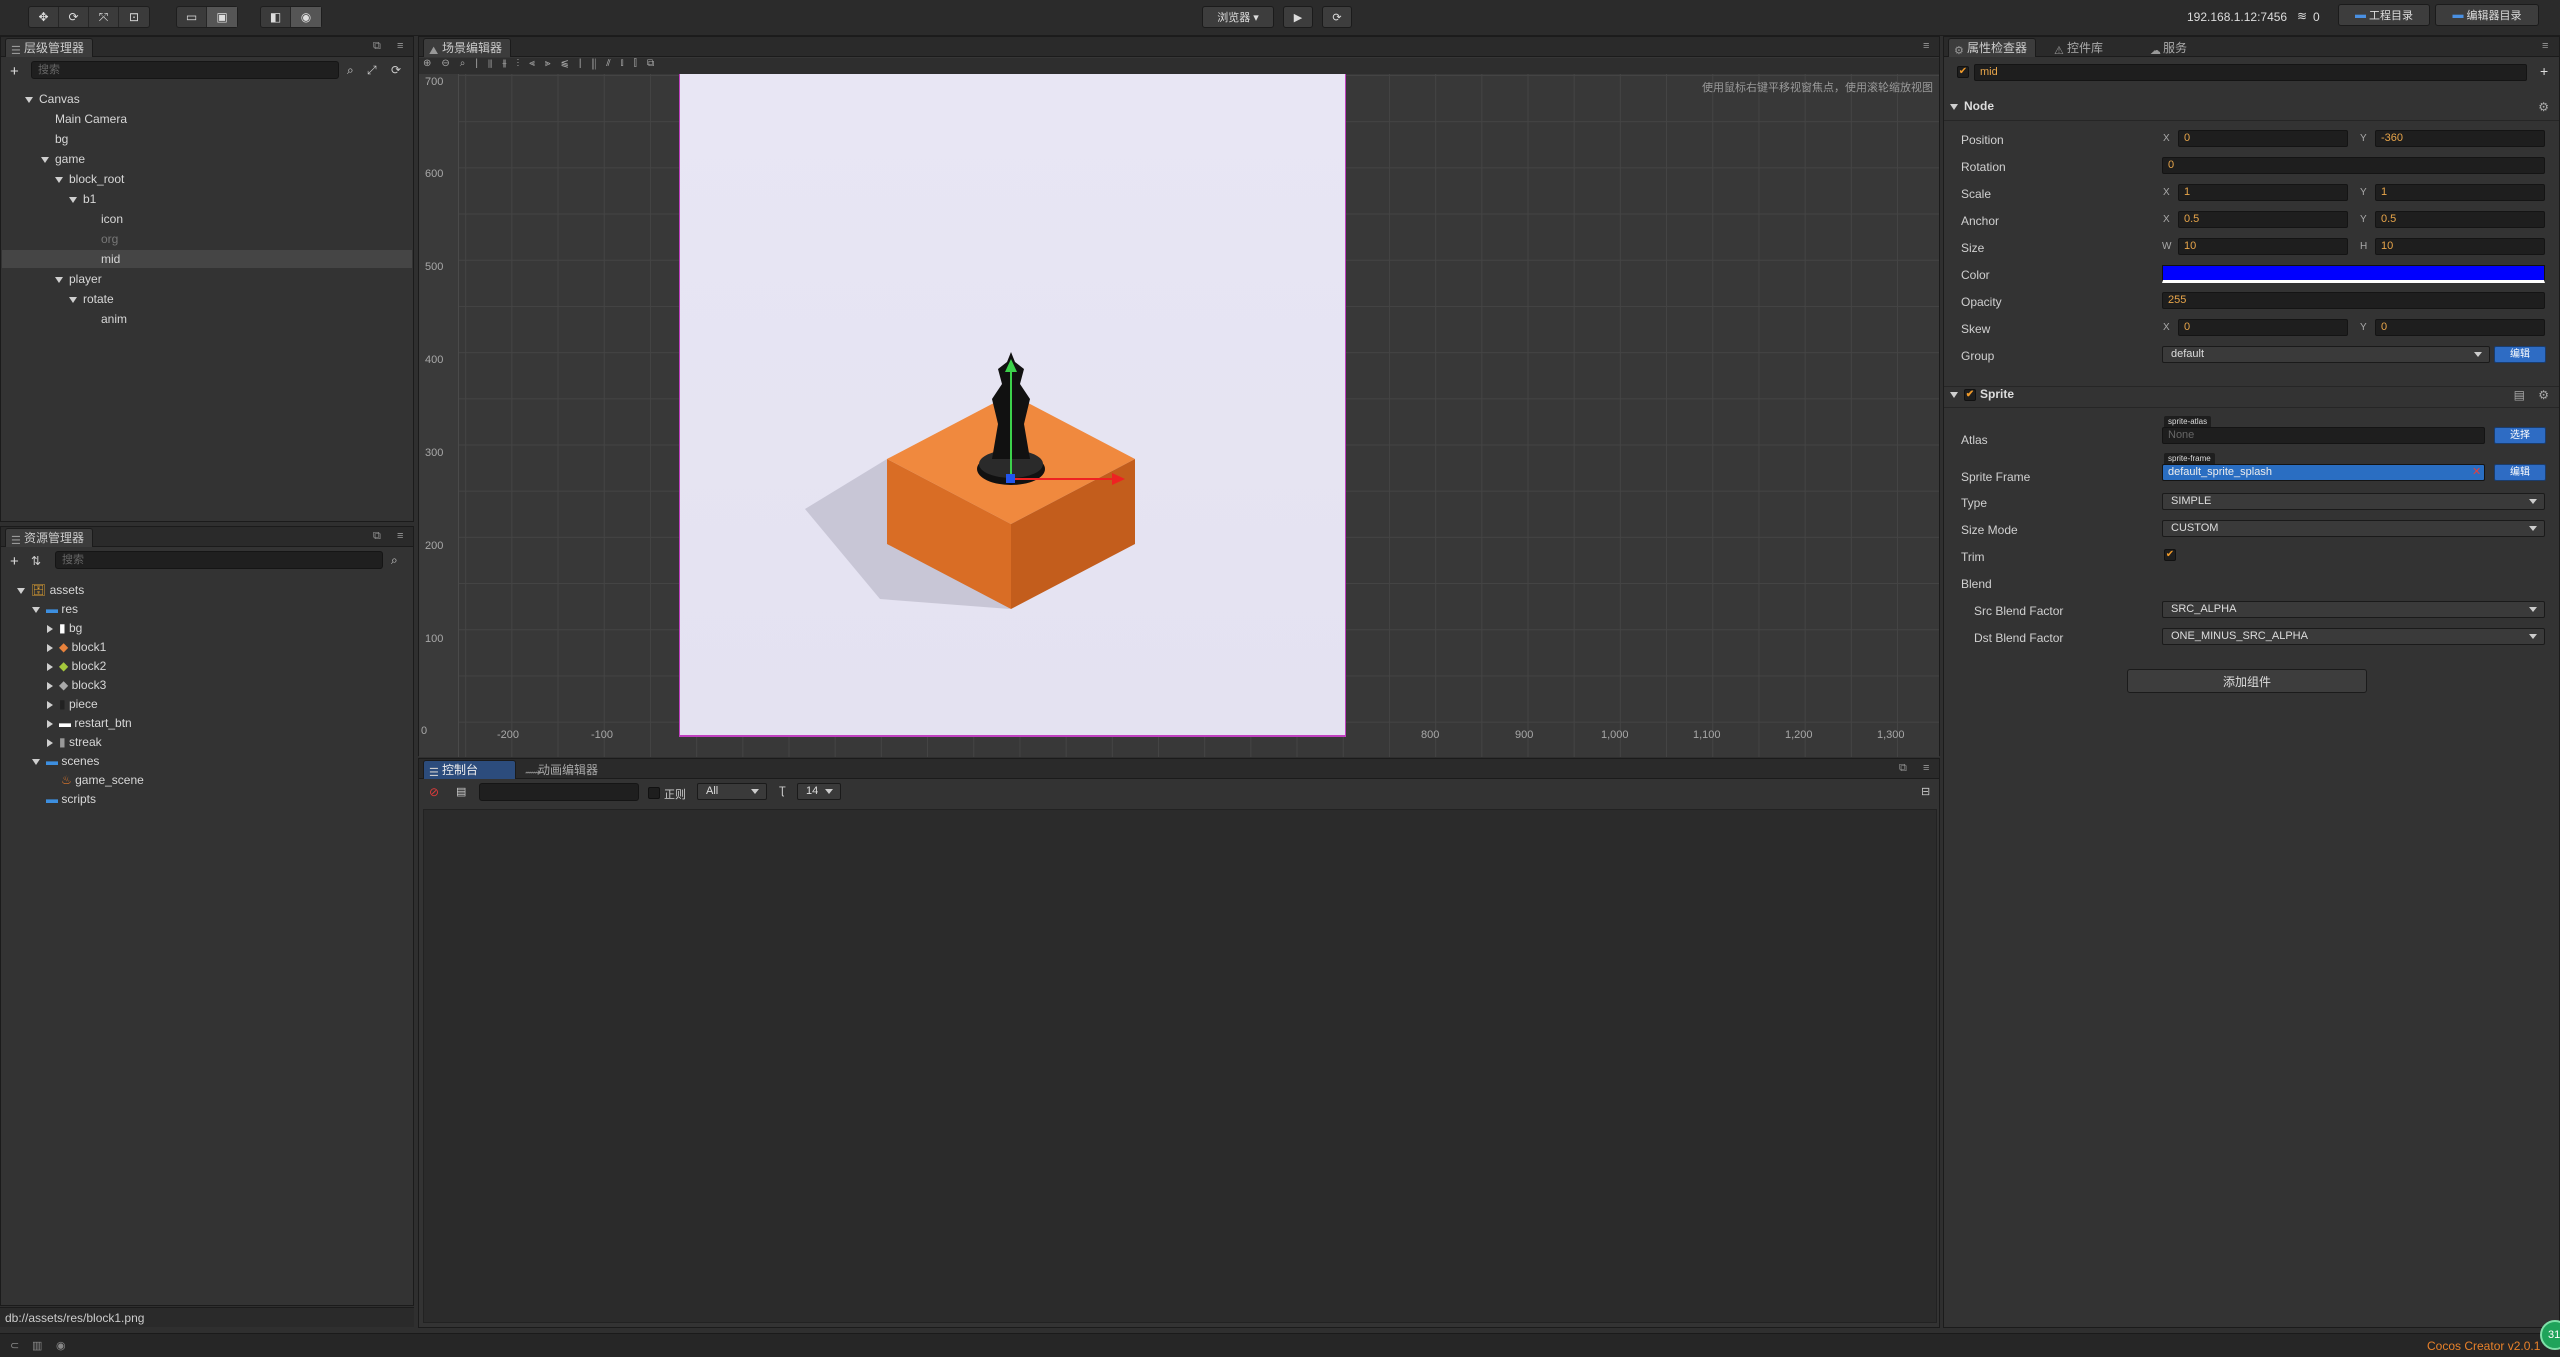 This screenshot has width=2560, height=1357. I want to click on preview-platform-select: 浏览器 ▾, so click(1238, 17).